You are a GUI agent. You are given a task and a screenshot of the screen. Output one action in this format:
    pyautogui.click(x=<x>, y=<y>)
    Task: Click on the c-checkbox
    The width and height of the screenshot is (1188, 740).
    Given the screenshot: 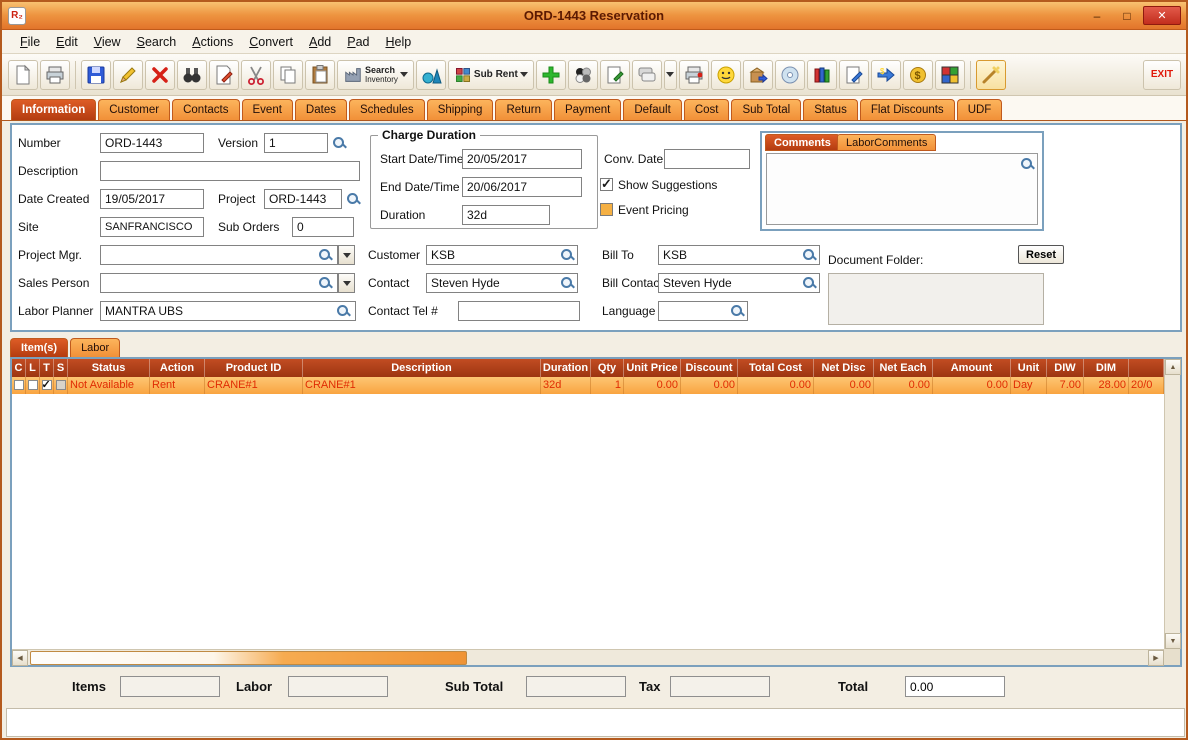 What is the action you would take?
    pyautogui.click(x=18, y=385)
    